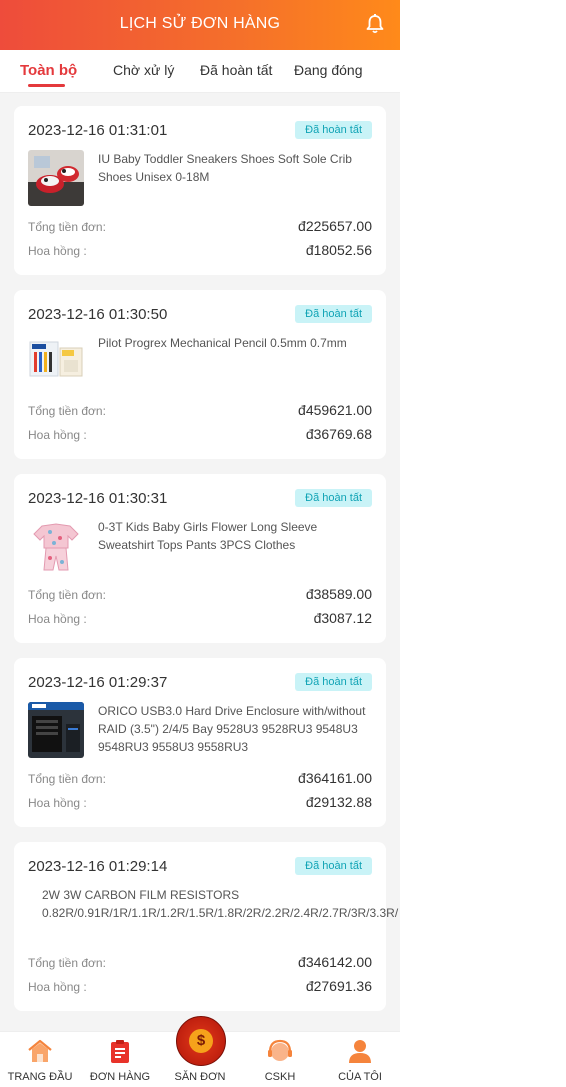 Image resolution: width=566 pixels, height=1087 pixels. I want to click on user-icon, so click(360, 1051).